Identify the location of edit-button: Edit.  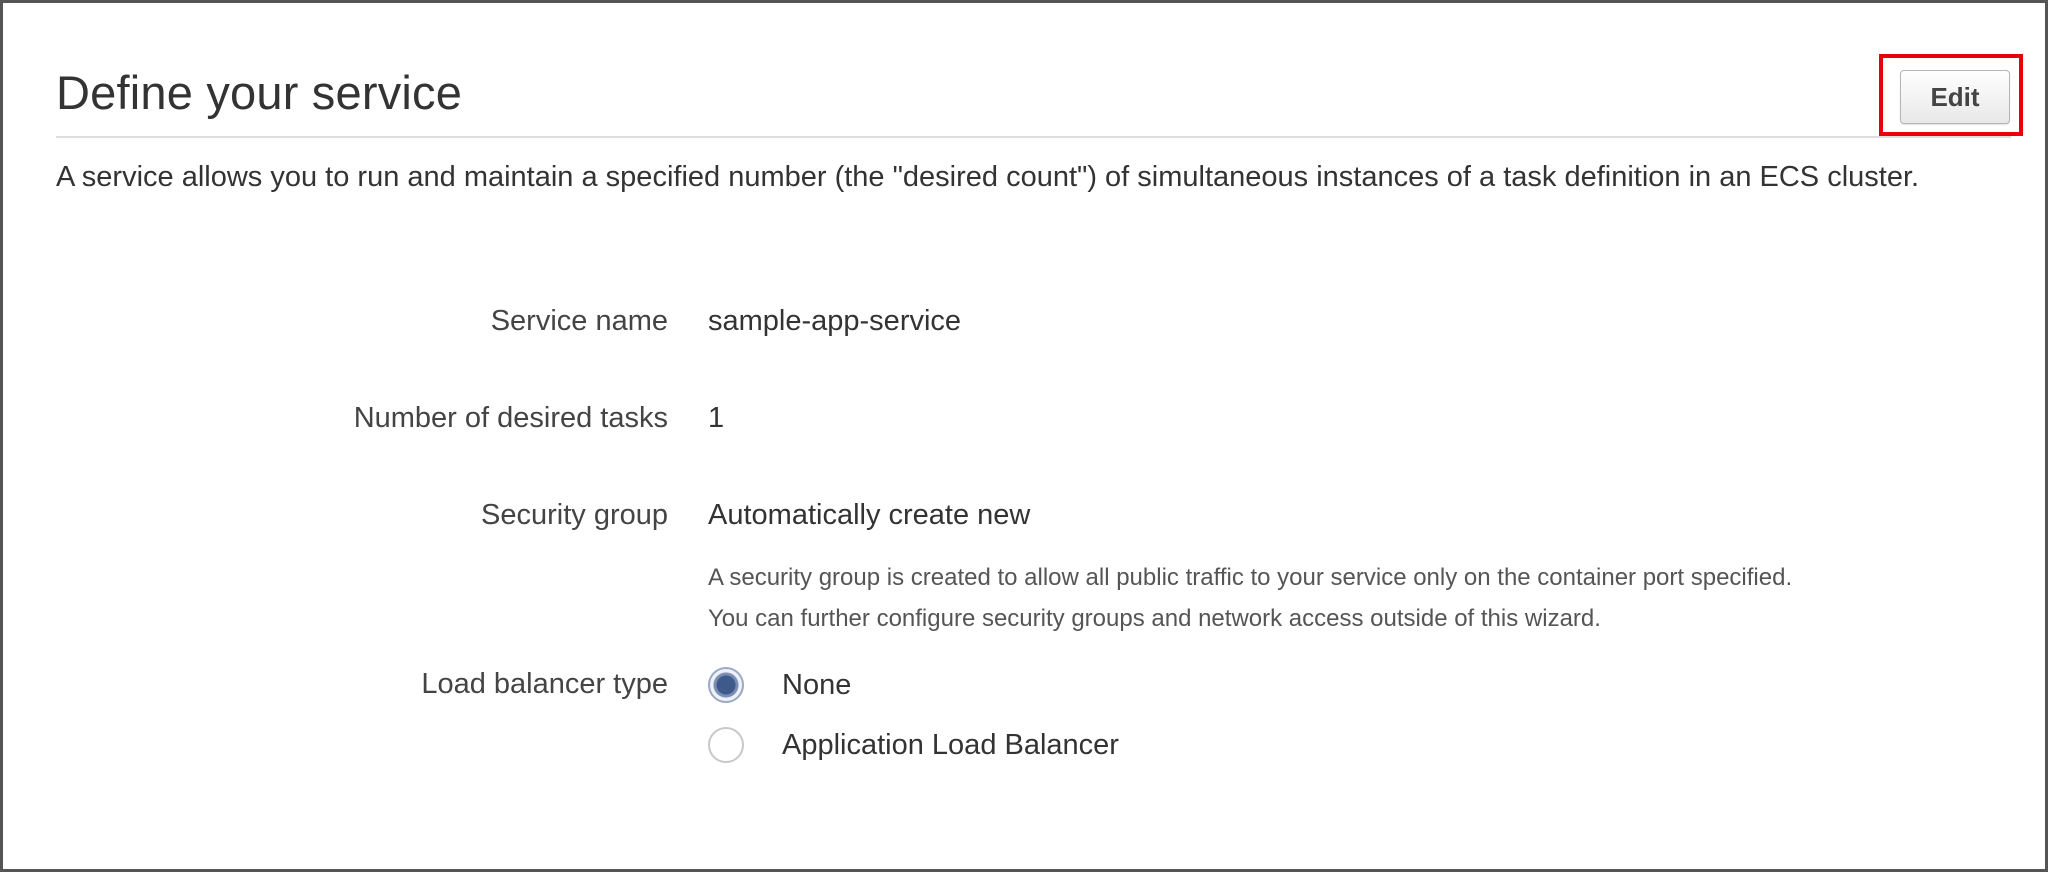
(1955, 97).